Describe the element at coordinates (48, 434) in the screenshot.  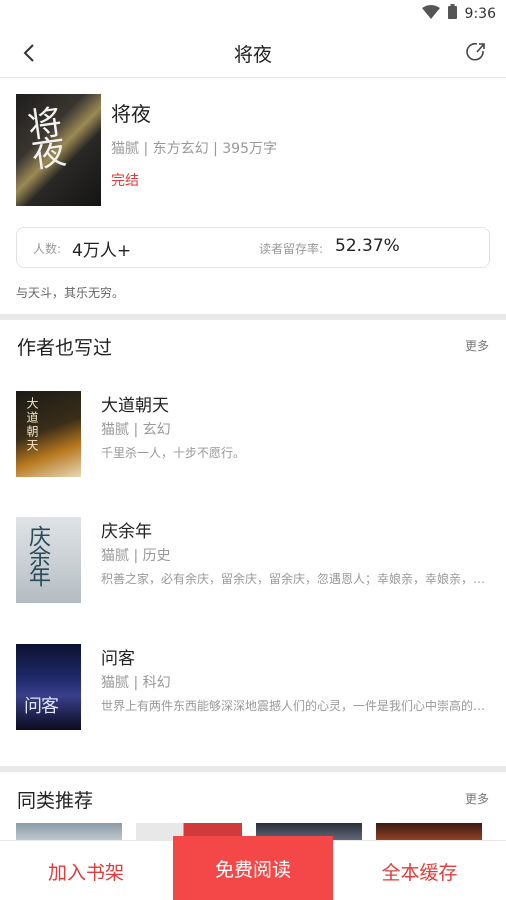
I see `work-cover: 大道朝天` at that location.